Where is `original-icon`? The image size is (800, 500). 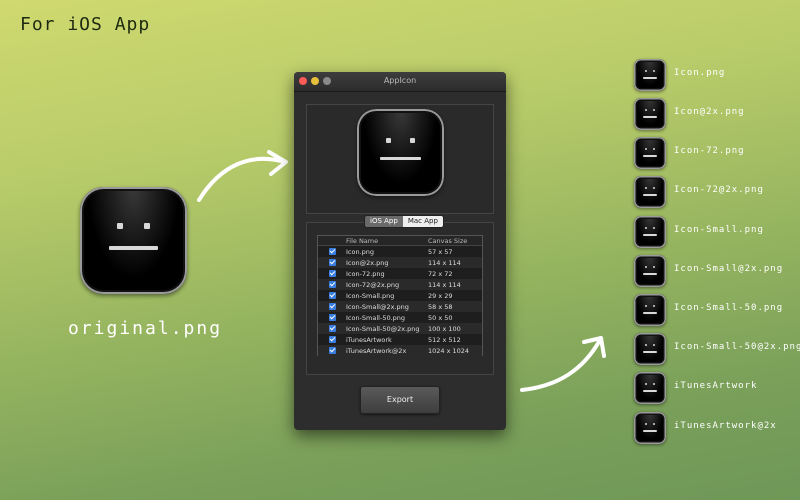 original-icon is located at coordinates (133, 240).